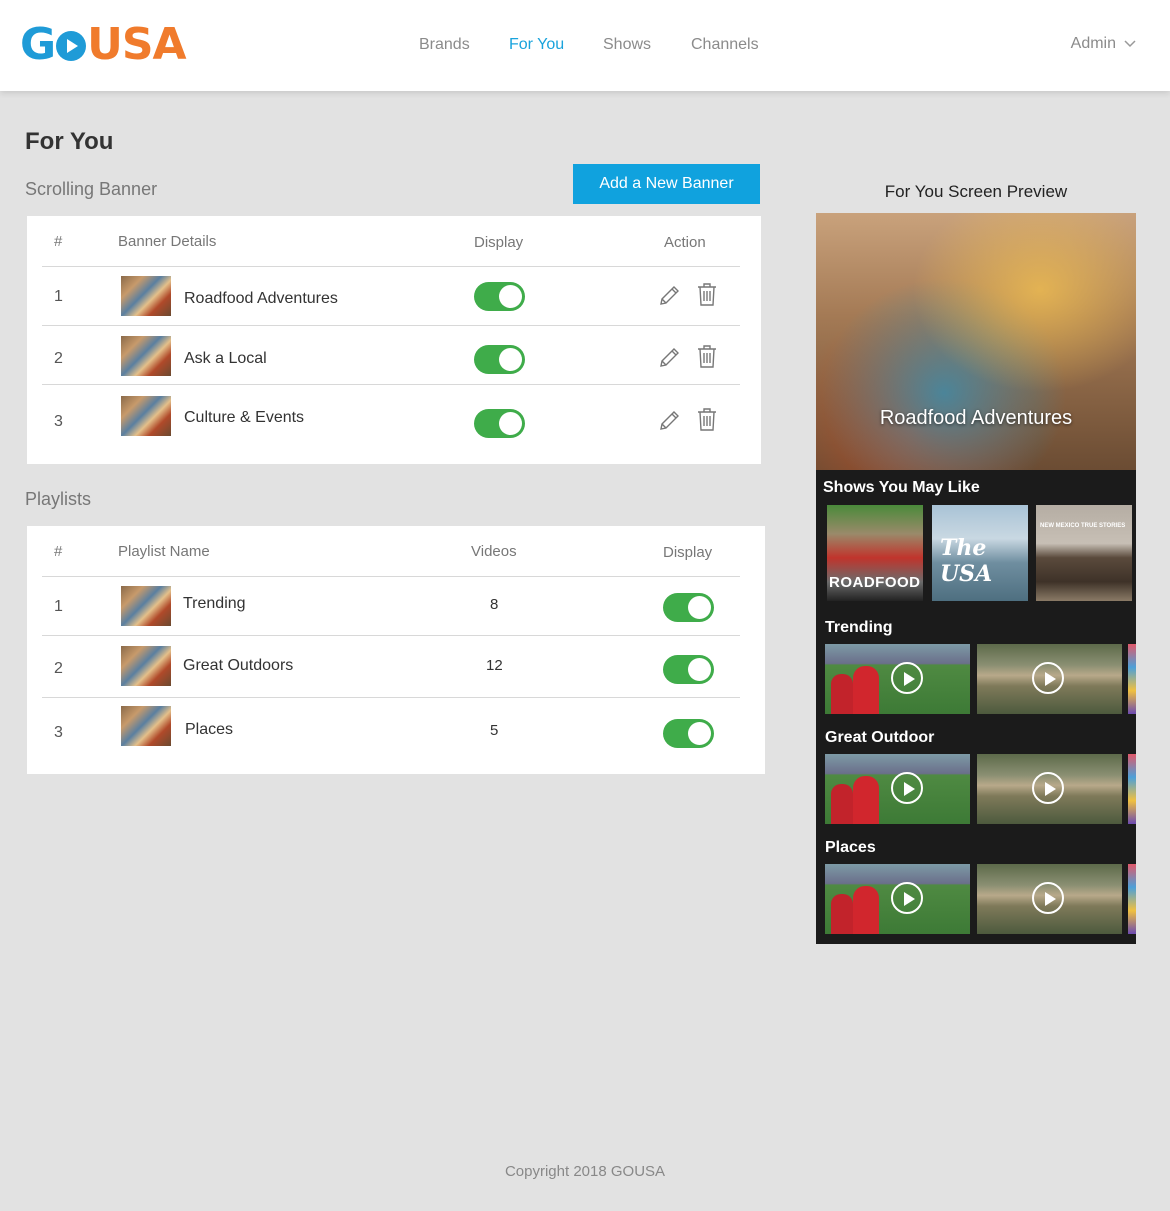  What do you see at coordinates (91, 189) in the screenshot?
I see `banner-section-title: Scrolling Banner` at bounding box center [91, 189].